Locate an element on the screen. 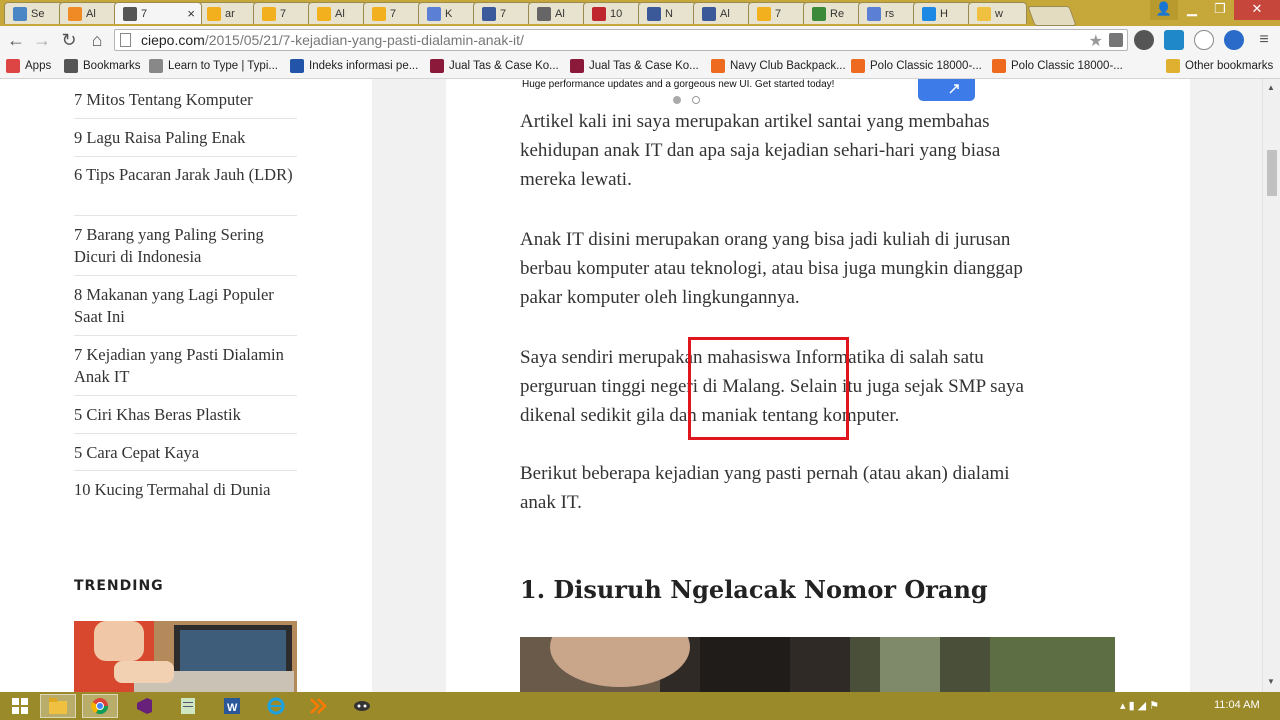 Image resolution: width=1280 pixels, height=720 pixels. home-icon: ⌂ is located at coordinates (97, 40).